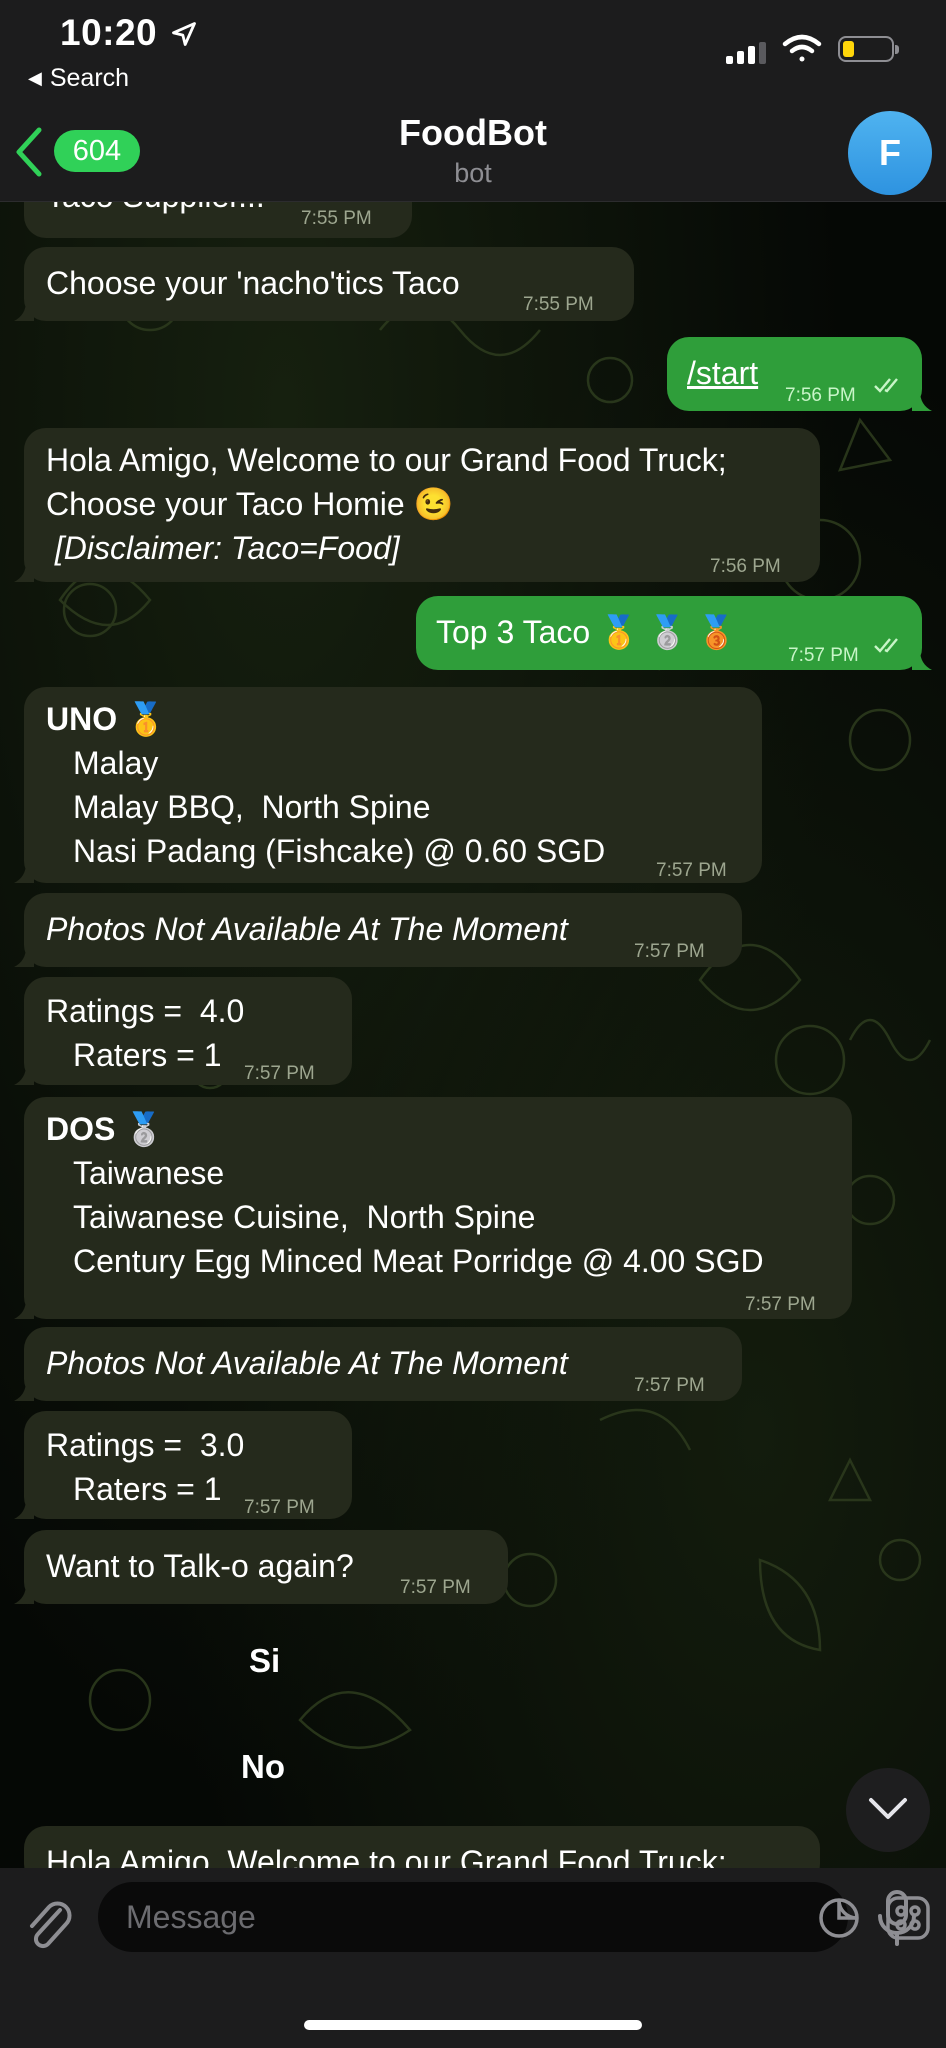 This screenshot has width=946, height=2048. I want to click on moon-icon, so click(839, 1918).